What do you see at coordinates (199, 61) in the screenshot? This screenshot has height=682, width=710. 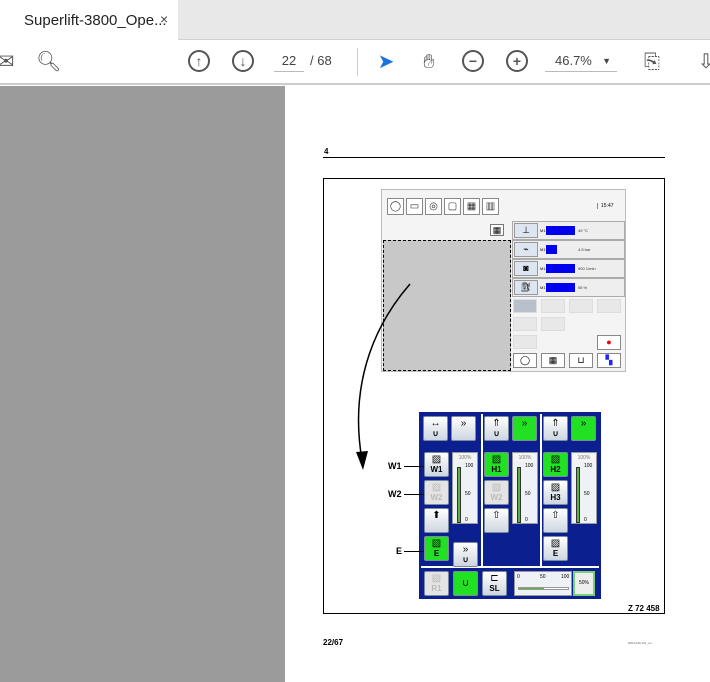 I see `page-up-icon: ↑` at bounding box center [199, 61].